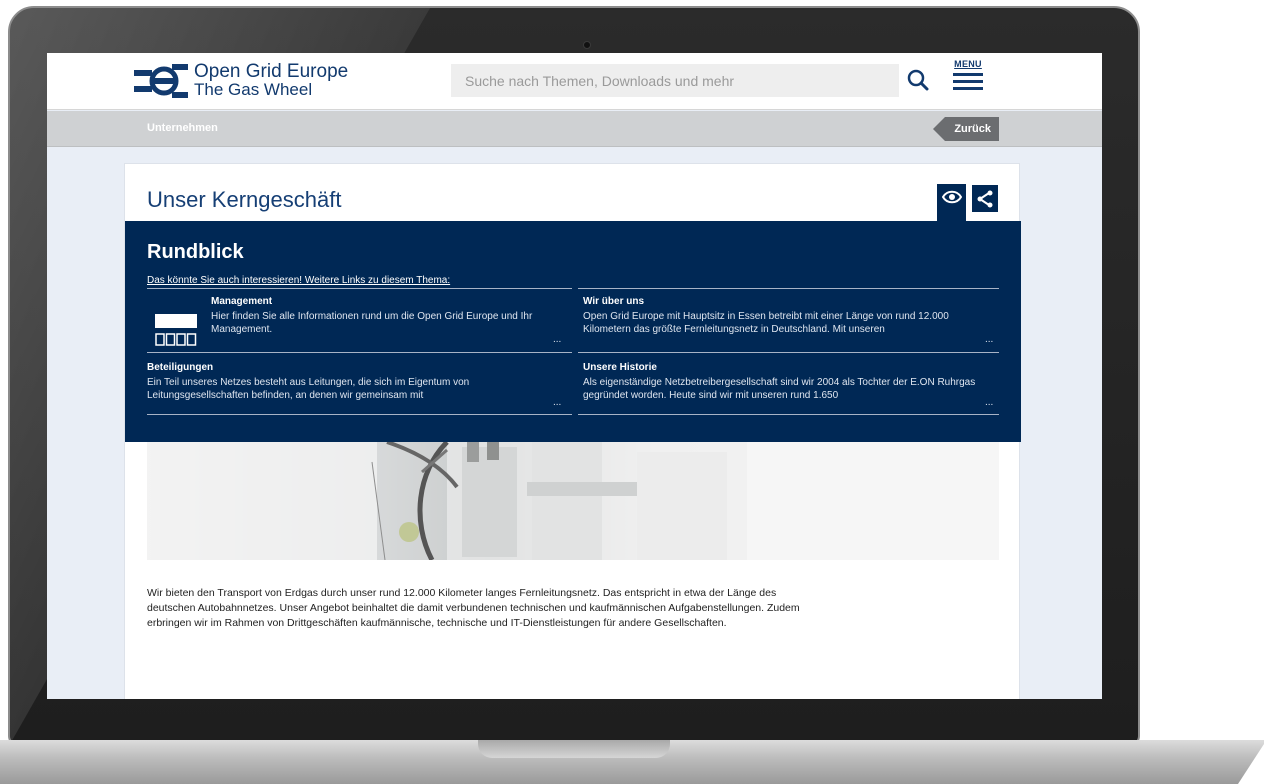 This screenshot has height=784, width=1264. I want to click on management-icon, so click(176, 330).